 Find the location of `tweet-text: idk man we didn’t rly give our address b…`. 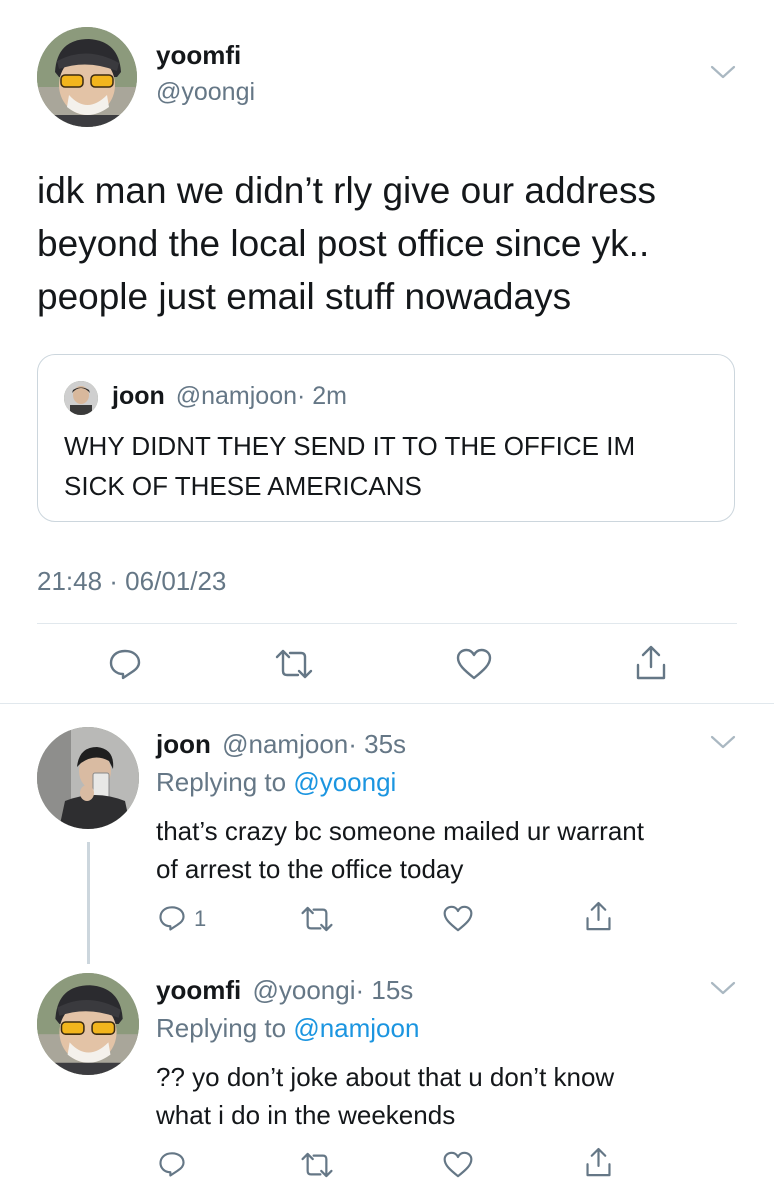

tweet-text: idk man we didn’t rly give our address b… is located at coordinates (346, 243).